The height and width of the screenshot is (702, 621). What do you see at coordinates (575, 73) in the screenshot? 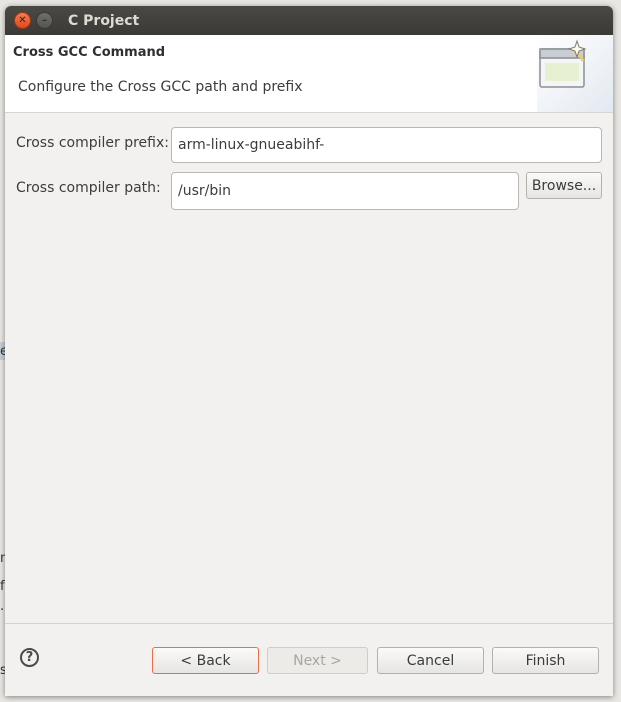
I see `wizard-banner-icon` at bounding box center [575, 73].